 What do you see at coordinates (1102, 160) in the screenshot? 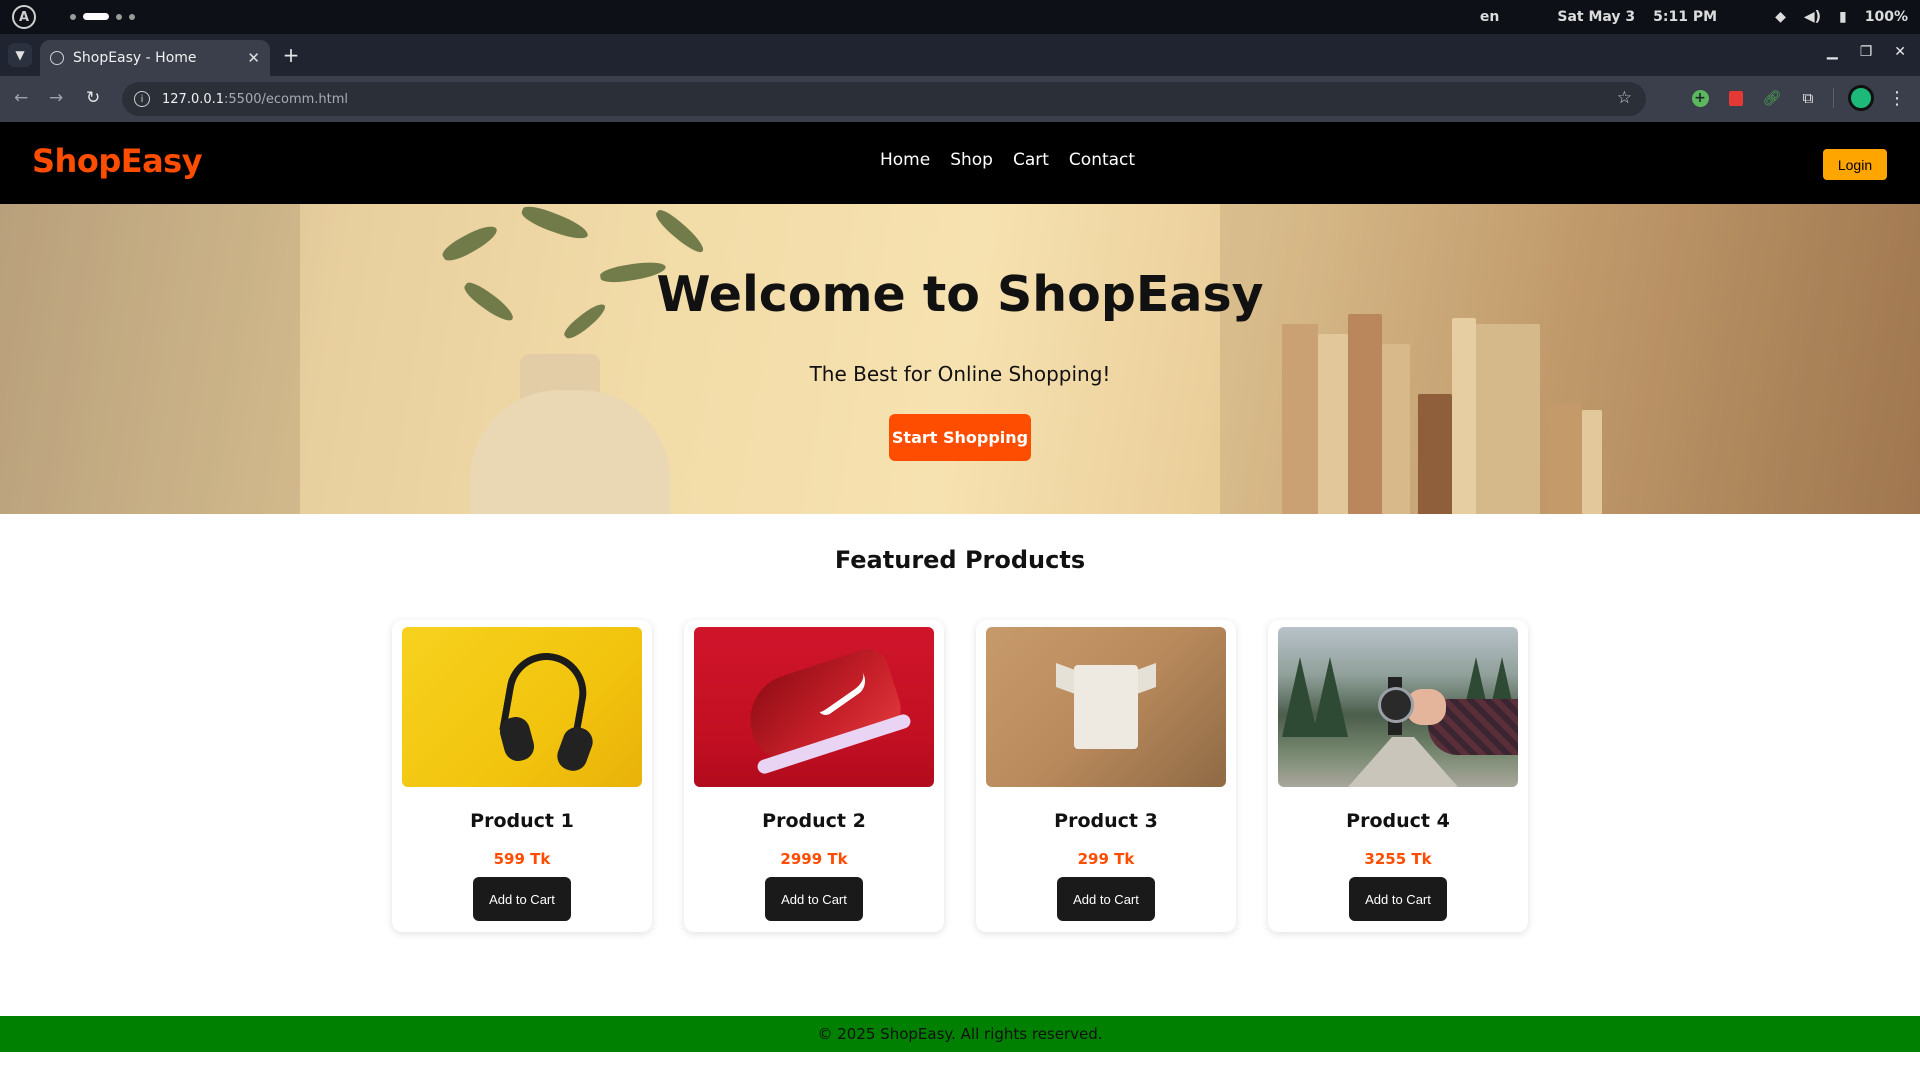
I see `nav-contact: Contact` at bounding box center [1102, 160].